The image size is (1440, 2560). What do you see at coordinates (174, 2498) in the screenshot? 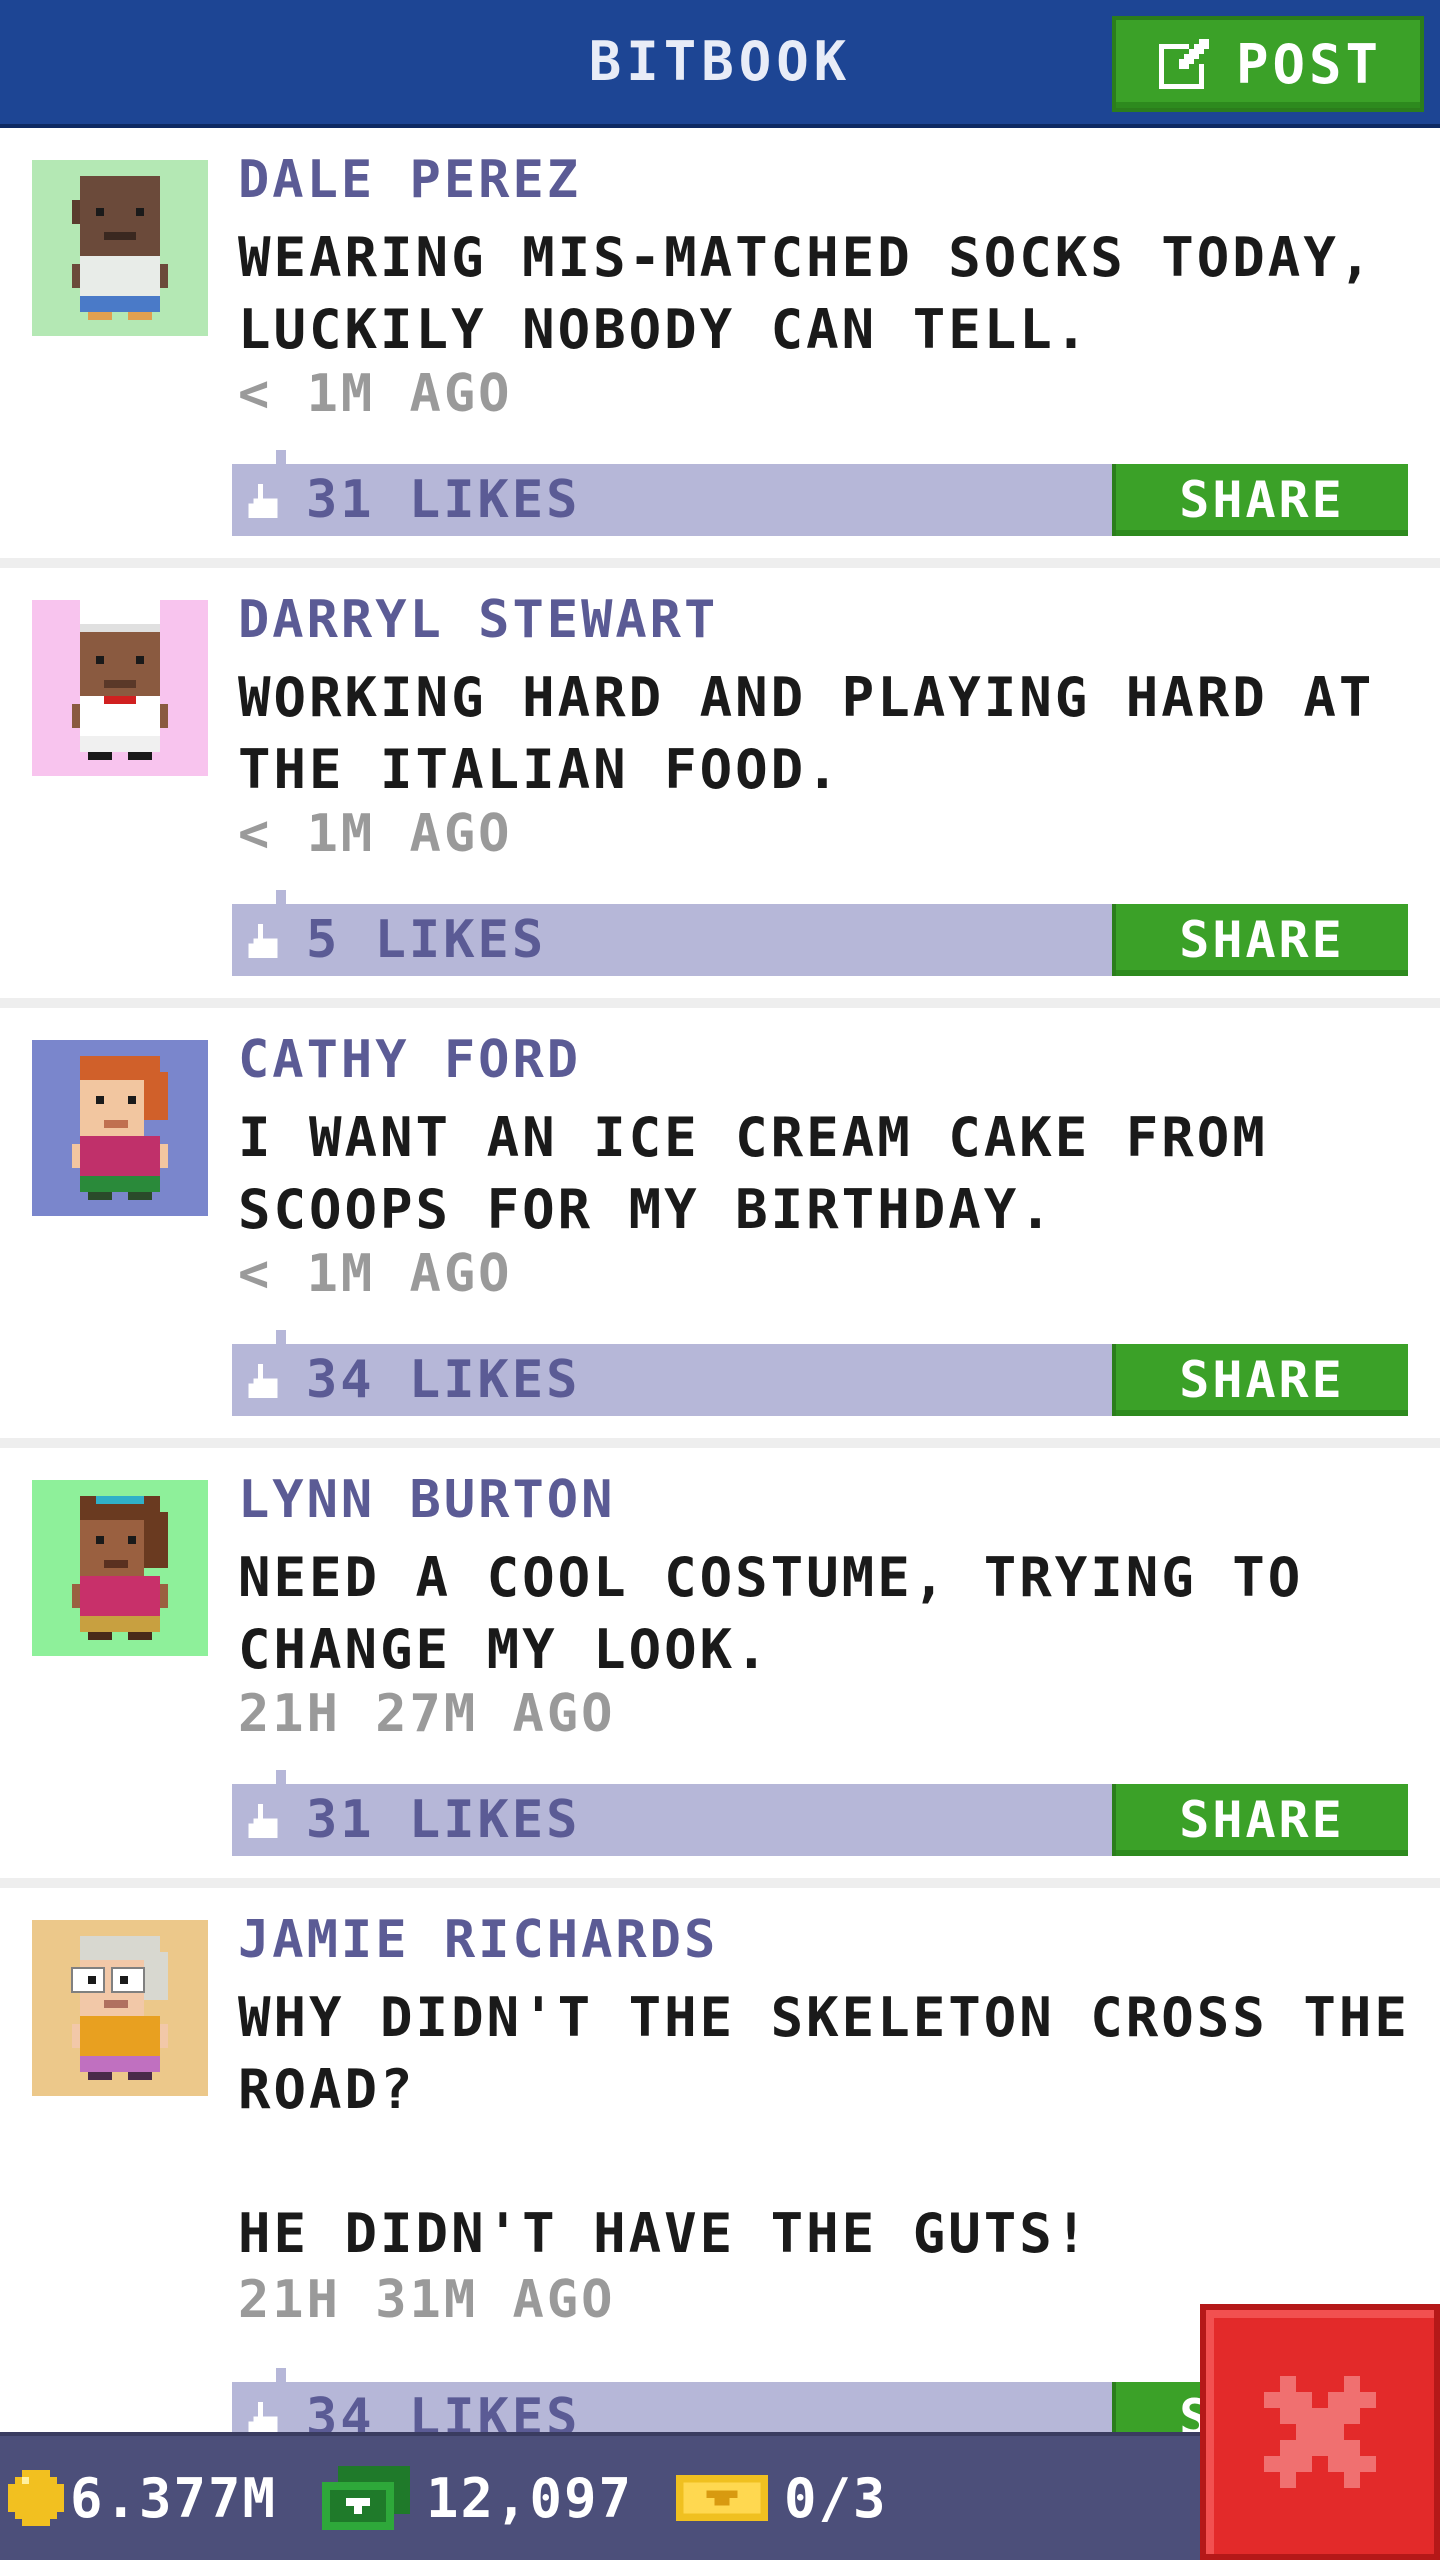
I see `coins-value: 6.377M` at bounding box center [174, 2498].